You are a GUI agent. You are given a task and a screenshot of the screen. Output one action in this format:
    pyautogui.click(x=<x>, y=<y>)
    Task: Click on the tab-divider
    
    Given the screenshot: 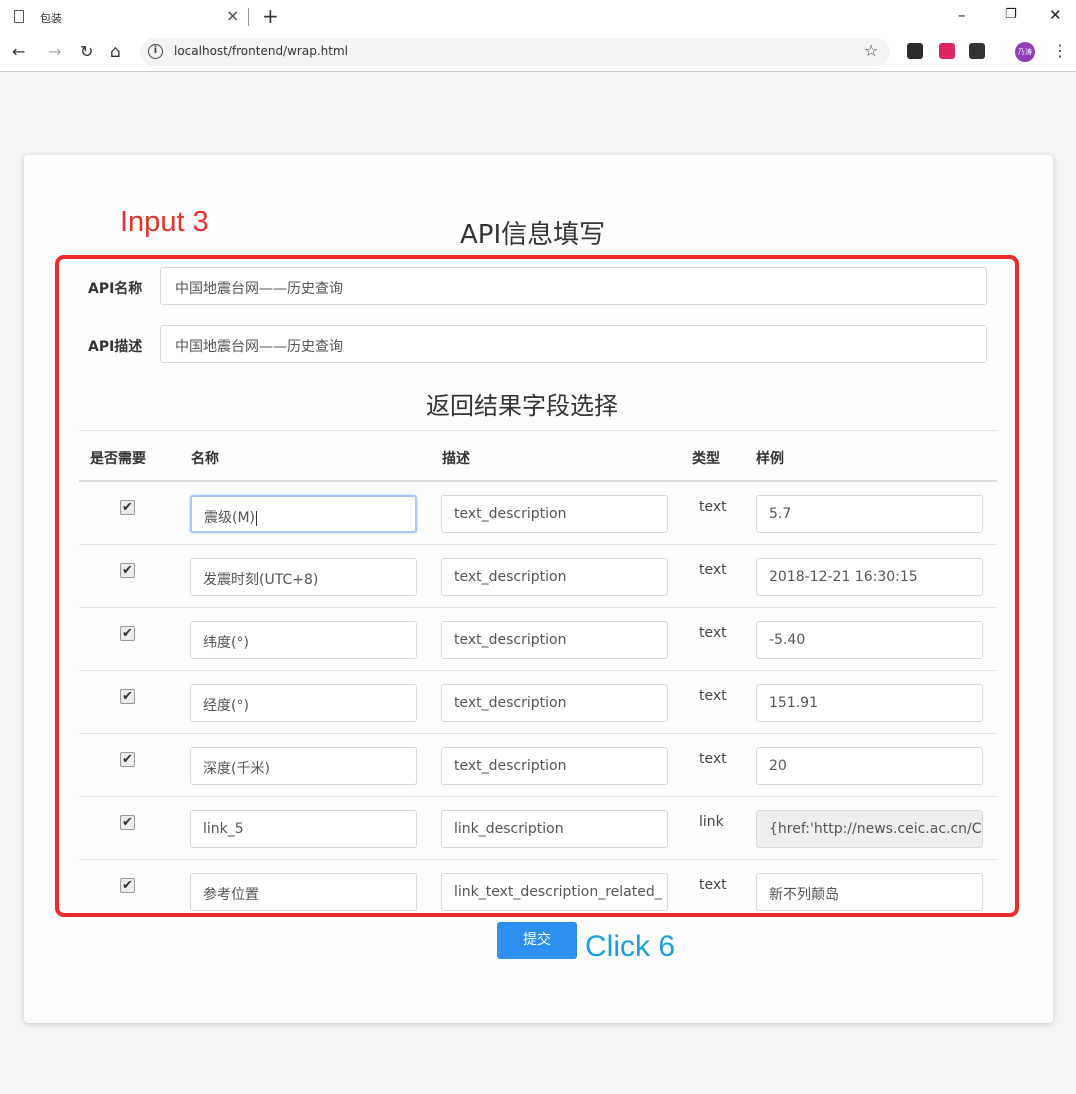 What is the action you would take?
    pyautogui.click(x=248, y=17)
    